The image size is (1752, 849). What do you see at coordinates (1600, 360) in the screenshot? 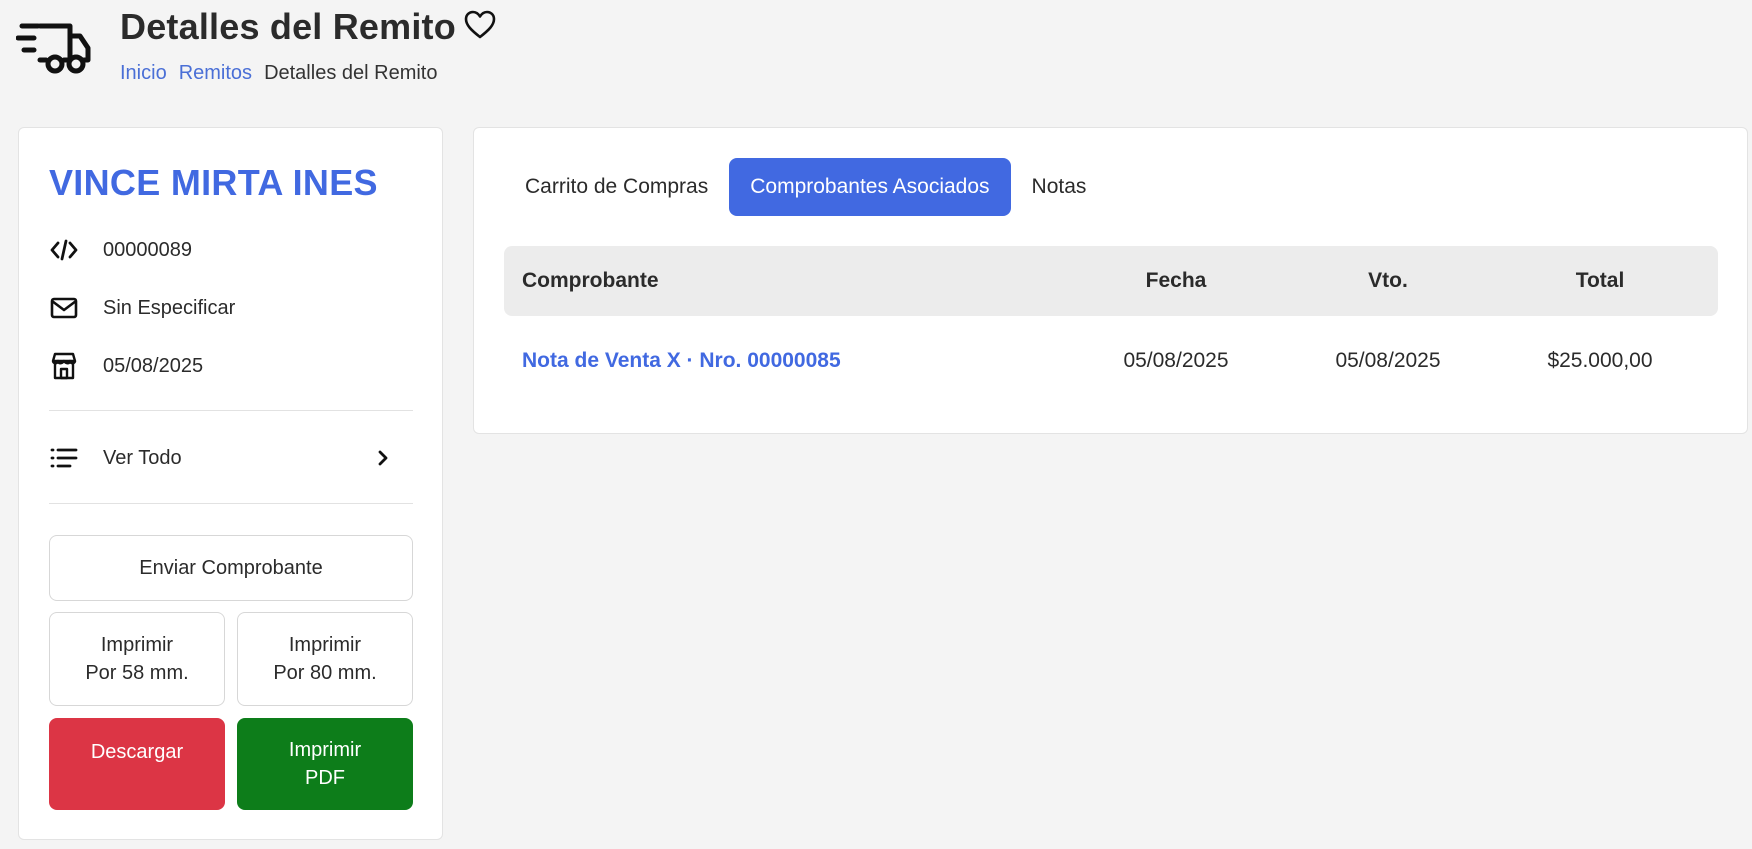
I see `row-total: $25.000,00` at bounding box center [1600, 360].